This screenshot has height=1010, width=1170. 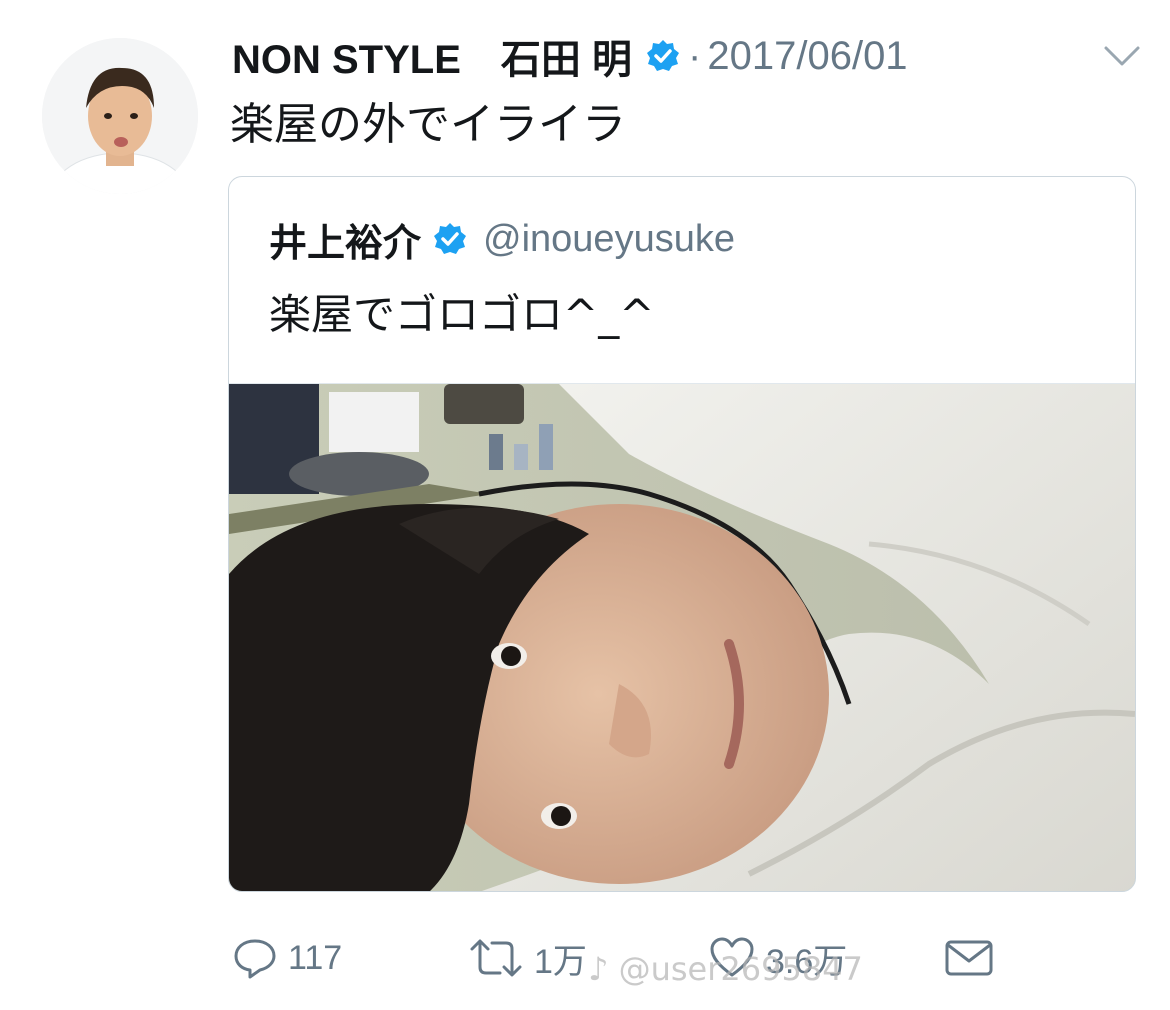 What do you see at coordinates (807, 56) in the screenshot?
I see `tweet-date: 2017/06/01` at bounding box center [807, 56].